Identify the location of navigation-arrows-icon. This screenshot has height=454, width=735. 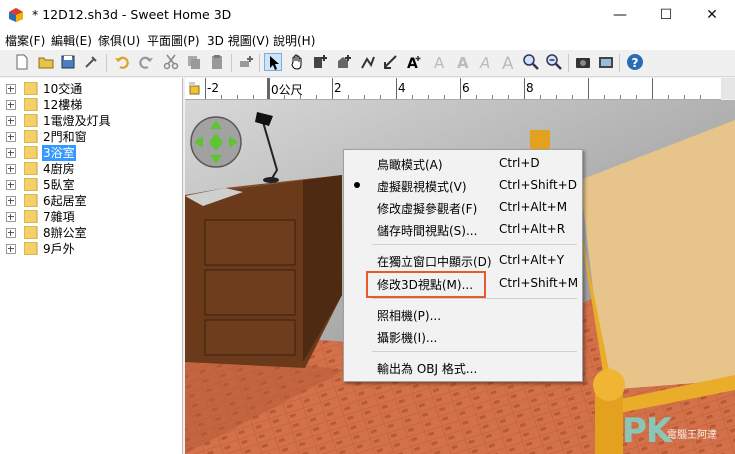
(216, 142).